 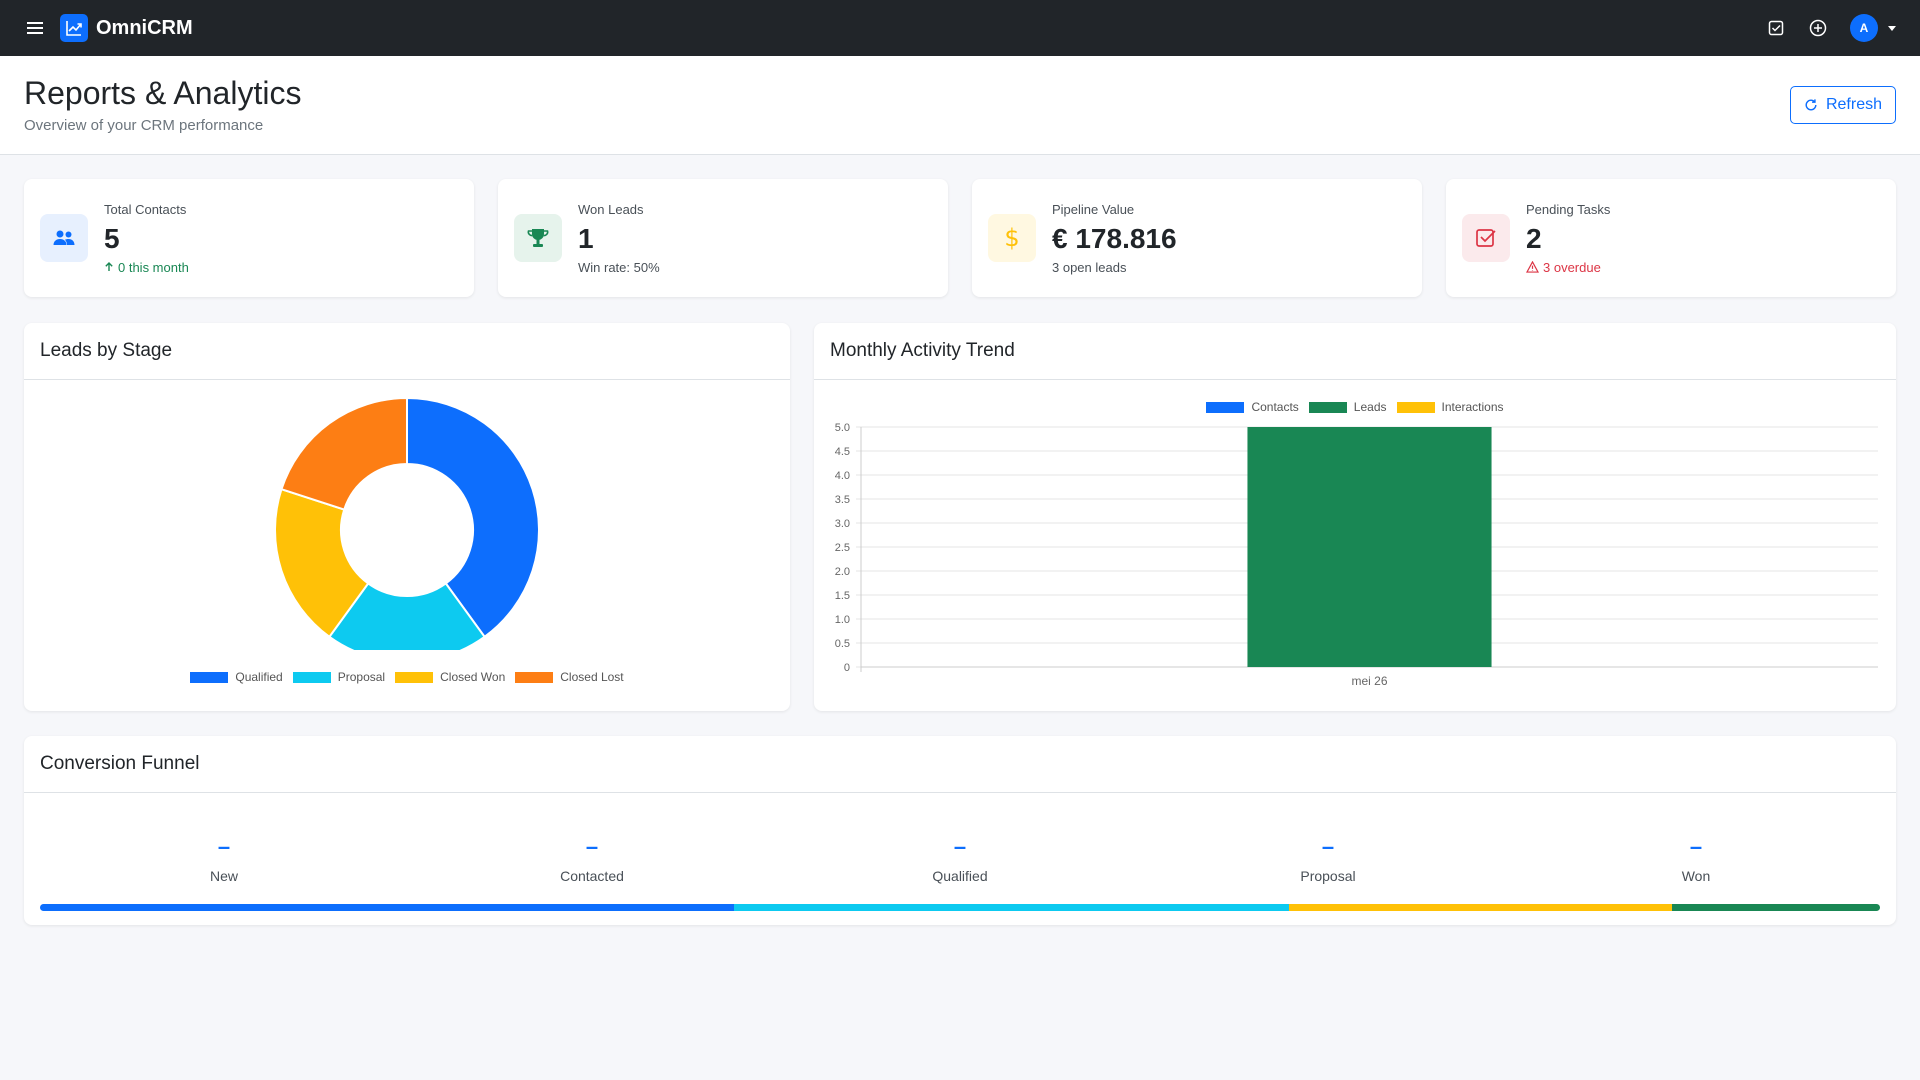 I want to click on arrow-up-icon, so click(x=109, y=266).